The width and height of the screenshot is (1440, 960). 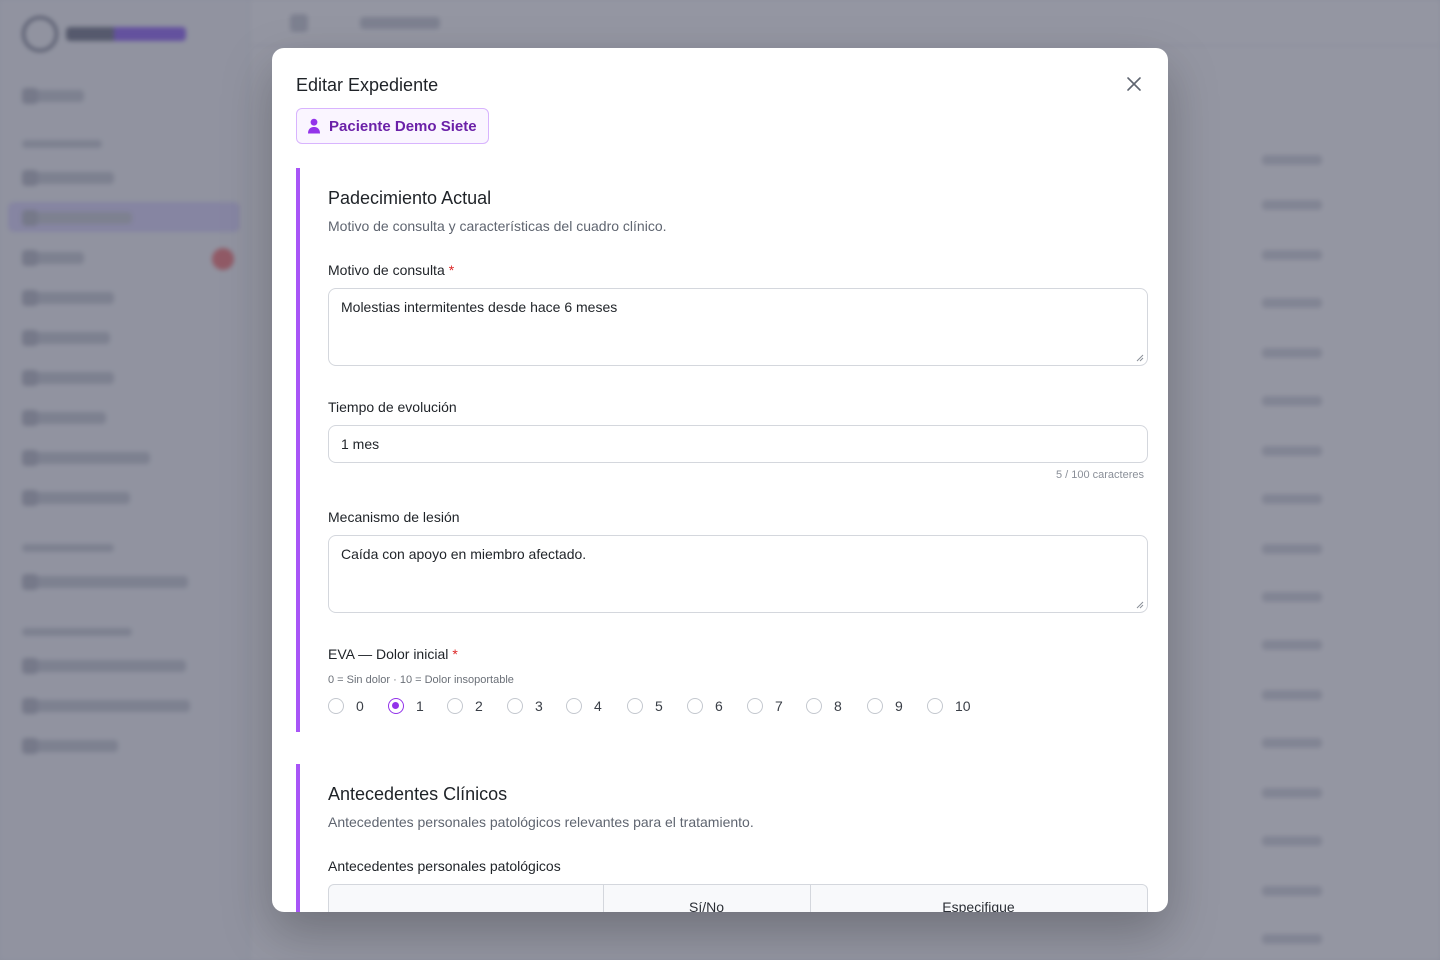 I want to click on eva-radio-9: 9, so click(x=885, y=706).